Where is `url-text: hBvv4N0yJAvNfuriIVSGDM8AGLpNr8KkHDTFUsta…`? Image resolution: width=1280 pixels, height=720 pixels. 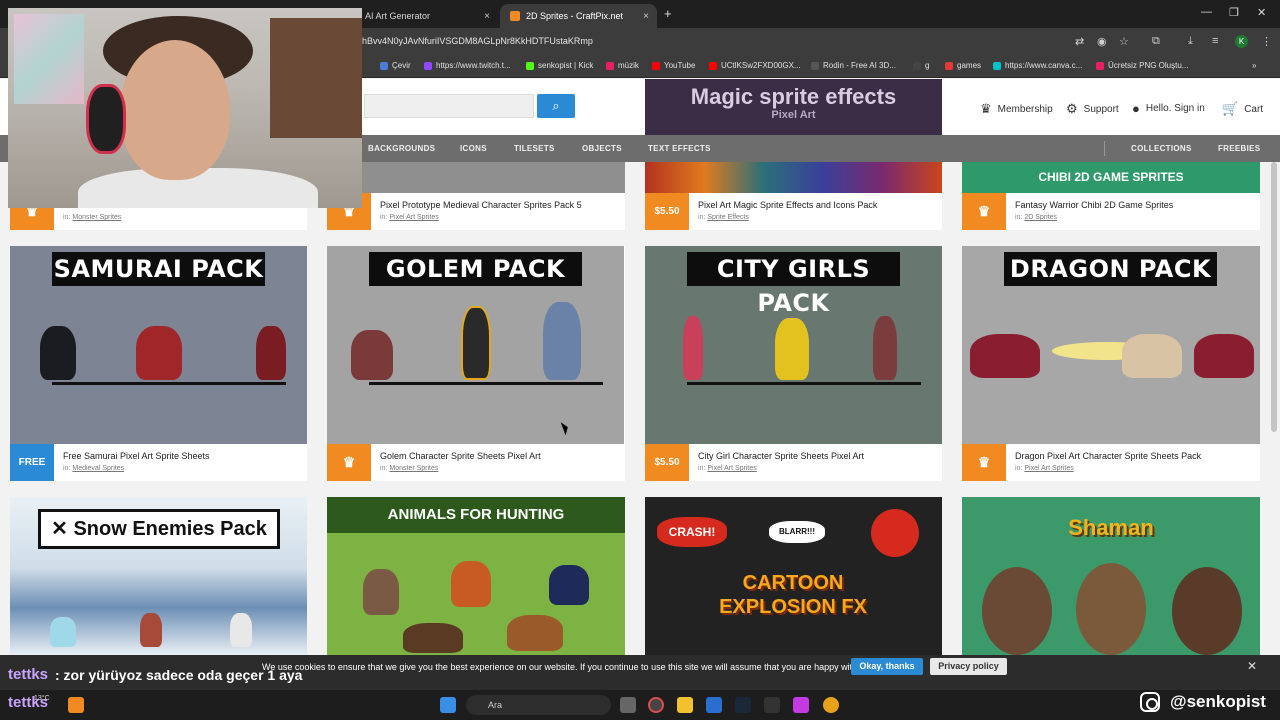 url-text: hBvv4N0yJAvNfuriIVSGDM8AGLpNr8KkHDTFUsta… is located at coordinates (477, 41).